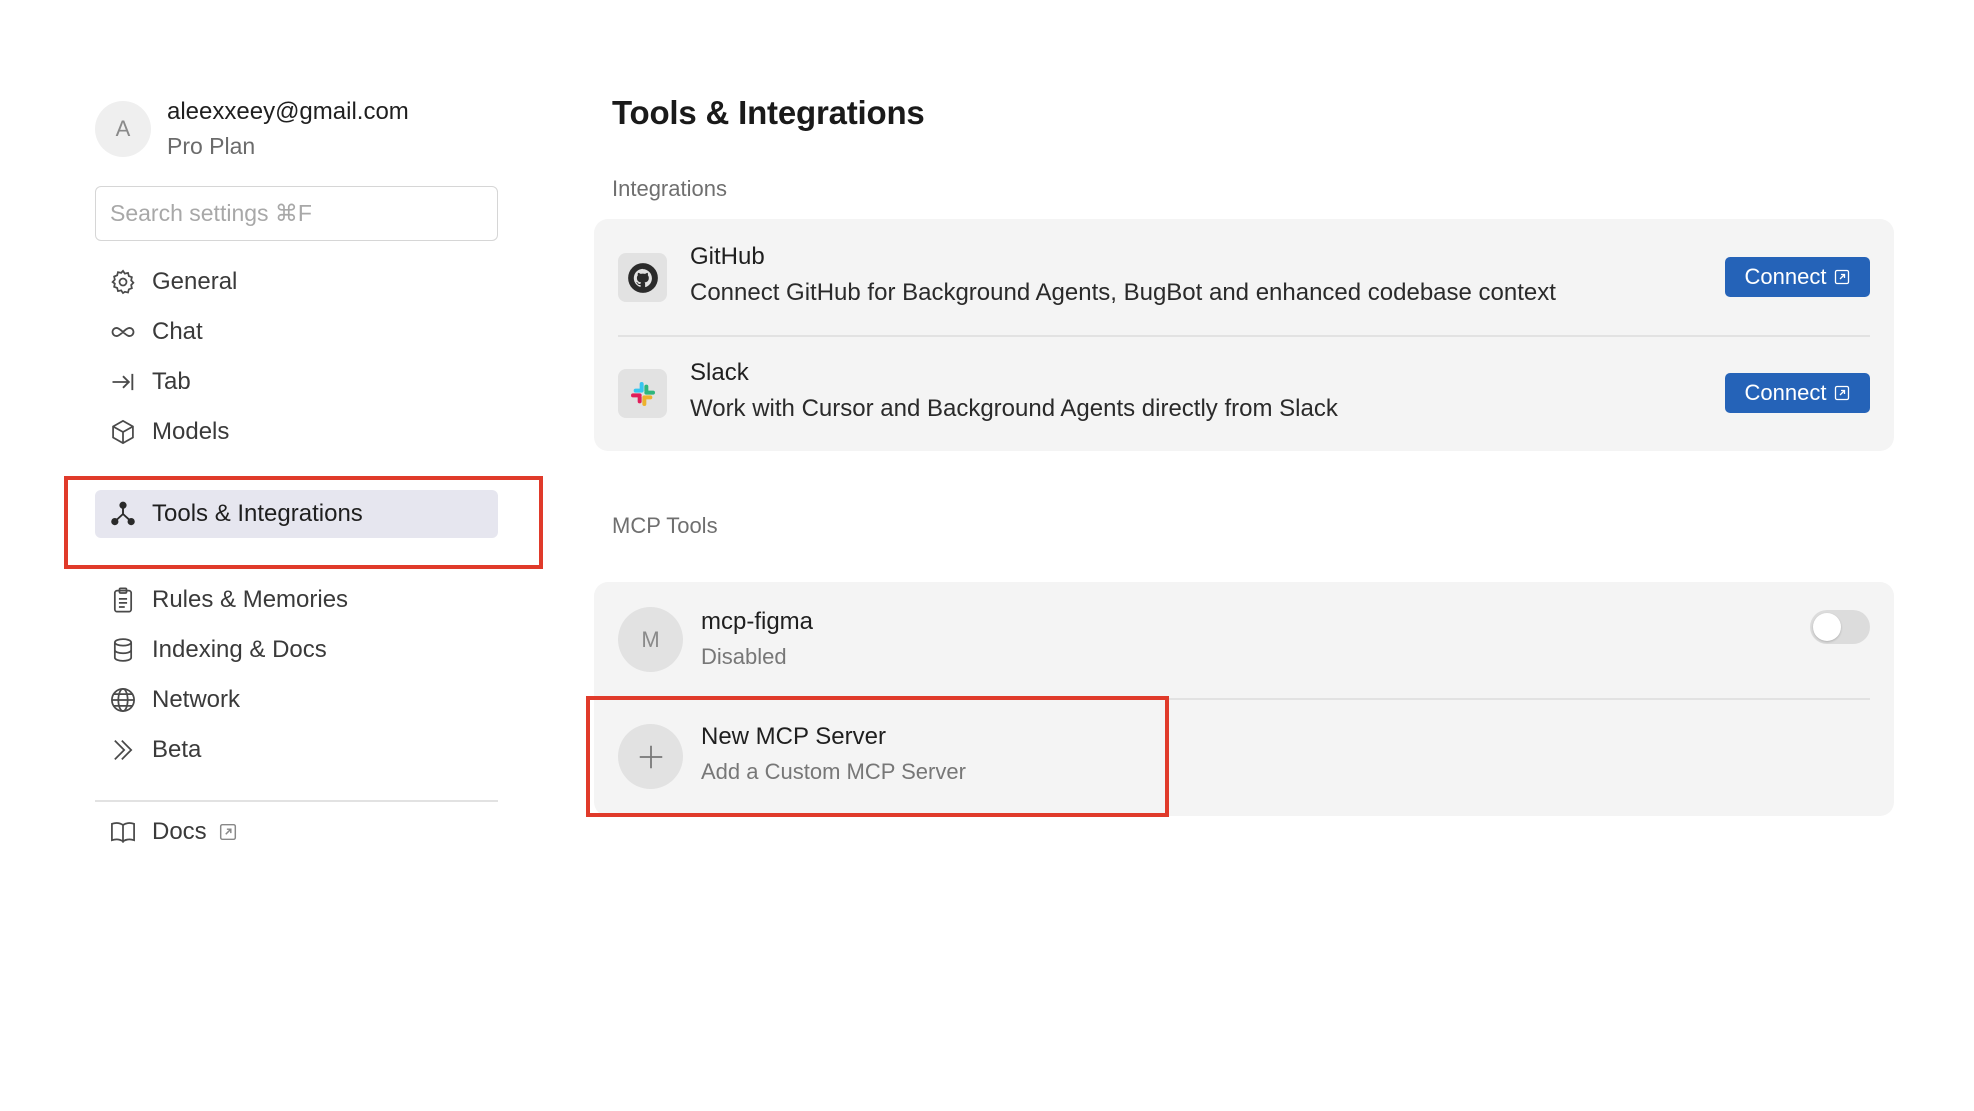 Image resolution: width=1974 pixels, height=1111 pixels. Describe the element at coordinates (179, 831) in the screenshot. I see `sidebar-item-label: Docs` at that location.